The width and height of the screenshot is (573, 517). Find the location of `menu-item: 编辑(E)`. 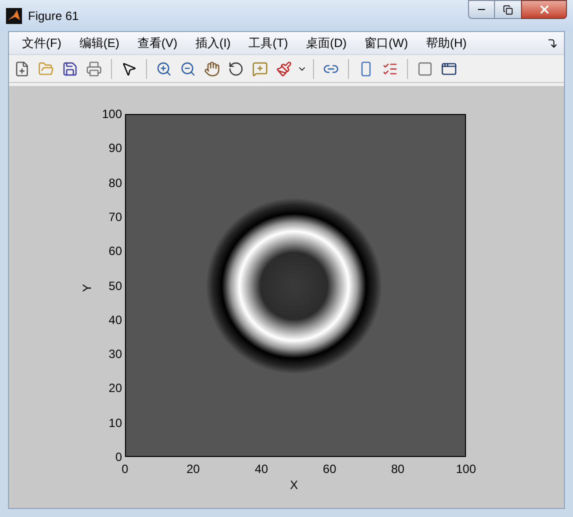

menu-item: 编辑(E) is located at coordinates (99, 43).